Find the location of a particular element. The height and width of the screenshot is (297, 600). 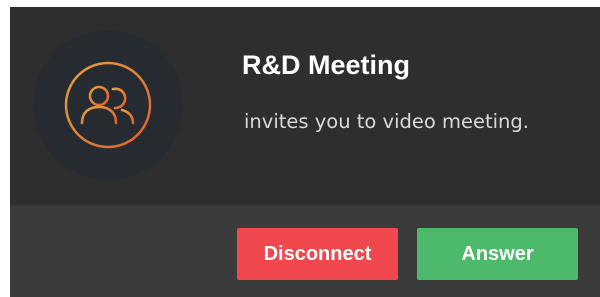

group-avatar is located at coordinates (108, 105).